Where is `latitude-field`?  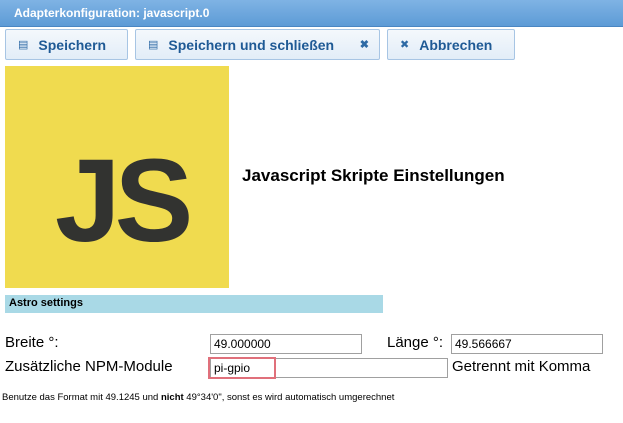
latitude-field is located at coordinates (286, 344).